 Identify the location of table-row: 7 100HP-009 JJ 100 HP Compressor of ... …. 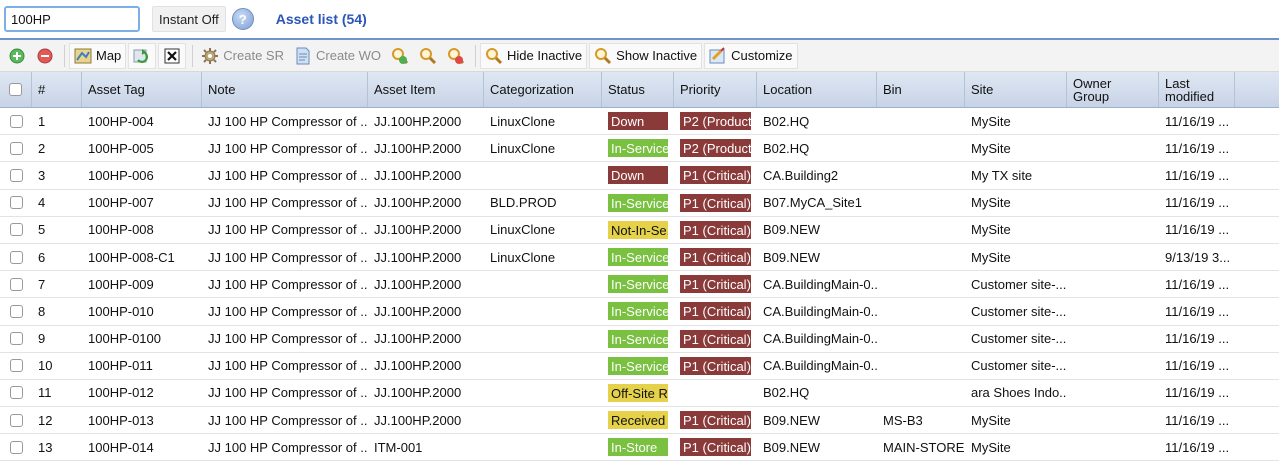
(639, 285).